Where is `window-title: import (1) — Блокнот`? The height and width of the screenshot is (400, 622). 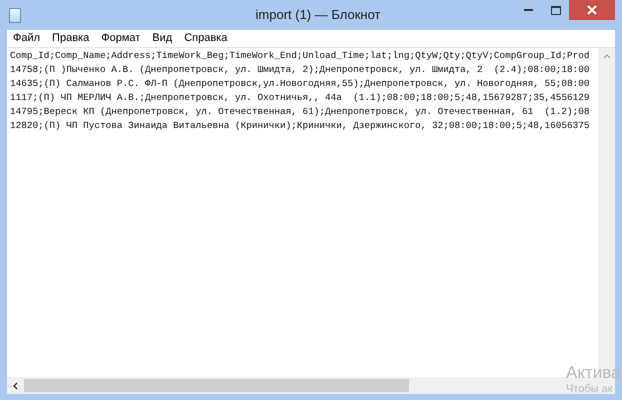
window-title: import (1) — Блокнот is located at coordinates (318, 15).